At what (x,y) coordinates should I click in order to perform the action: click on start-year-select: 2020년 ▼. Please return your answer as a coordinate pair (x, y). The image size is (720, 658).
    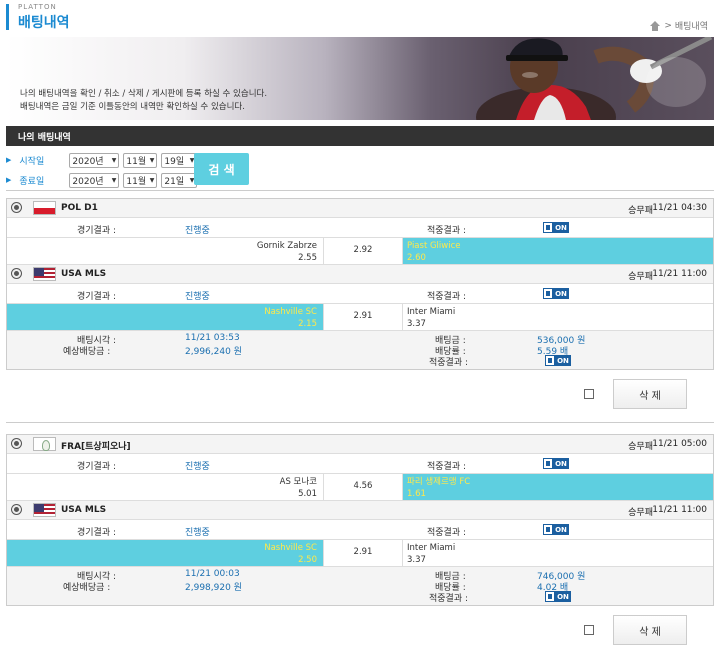
    Looking at the image, I should click on (94, 160).